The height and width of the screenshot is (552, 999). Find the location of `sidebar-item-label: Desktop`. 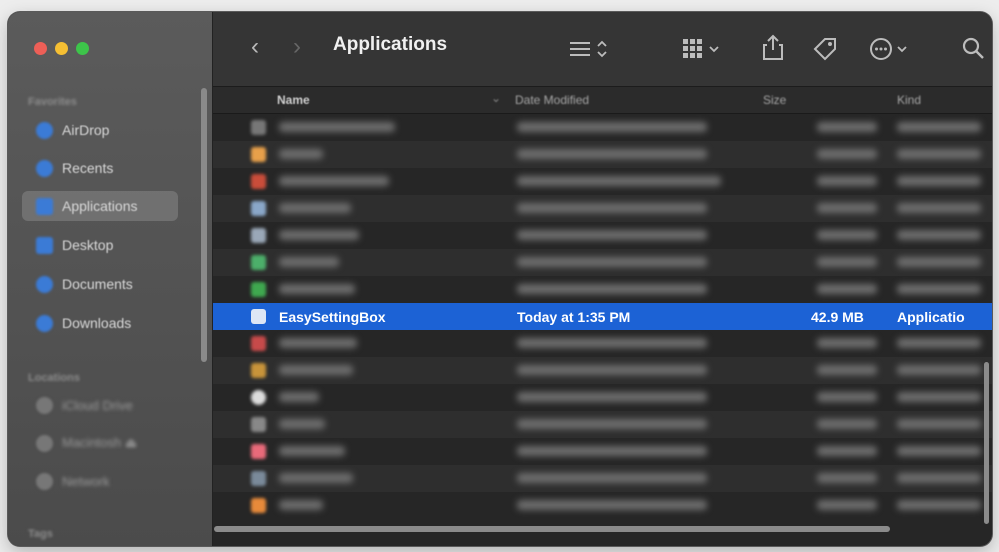

sidebar-item-label: Desktop is located at coordinates (88, 245).